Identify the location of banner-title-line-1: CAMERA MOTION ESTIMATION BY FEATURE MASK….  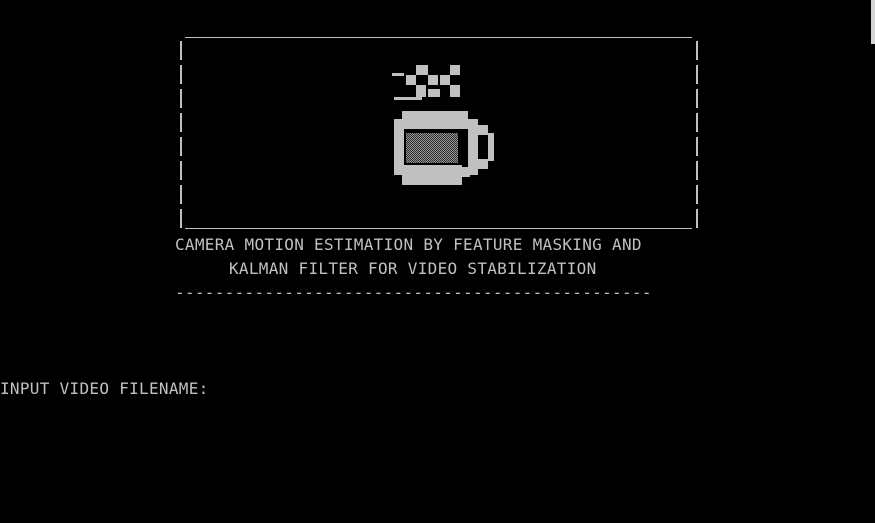
(408, 244).